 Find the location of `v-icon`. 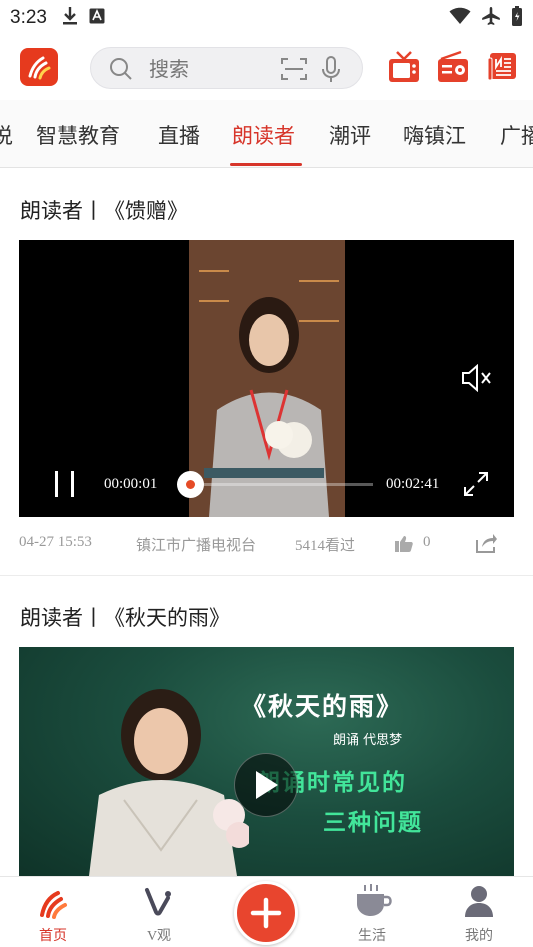

v-icon is located at coordinates (158, 902).